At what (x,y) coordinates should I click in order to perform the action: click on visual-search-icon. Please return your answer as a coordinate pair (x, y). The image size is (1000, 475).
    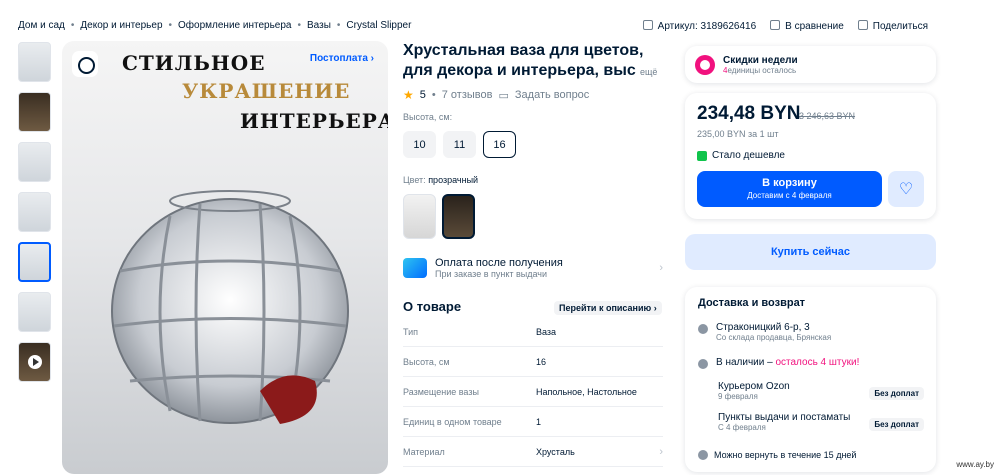
    Looking at the image, I should click on (85, 64).